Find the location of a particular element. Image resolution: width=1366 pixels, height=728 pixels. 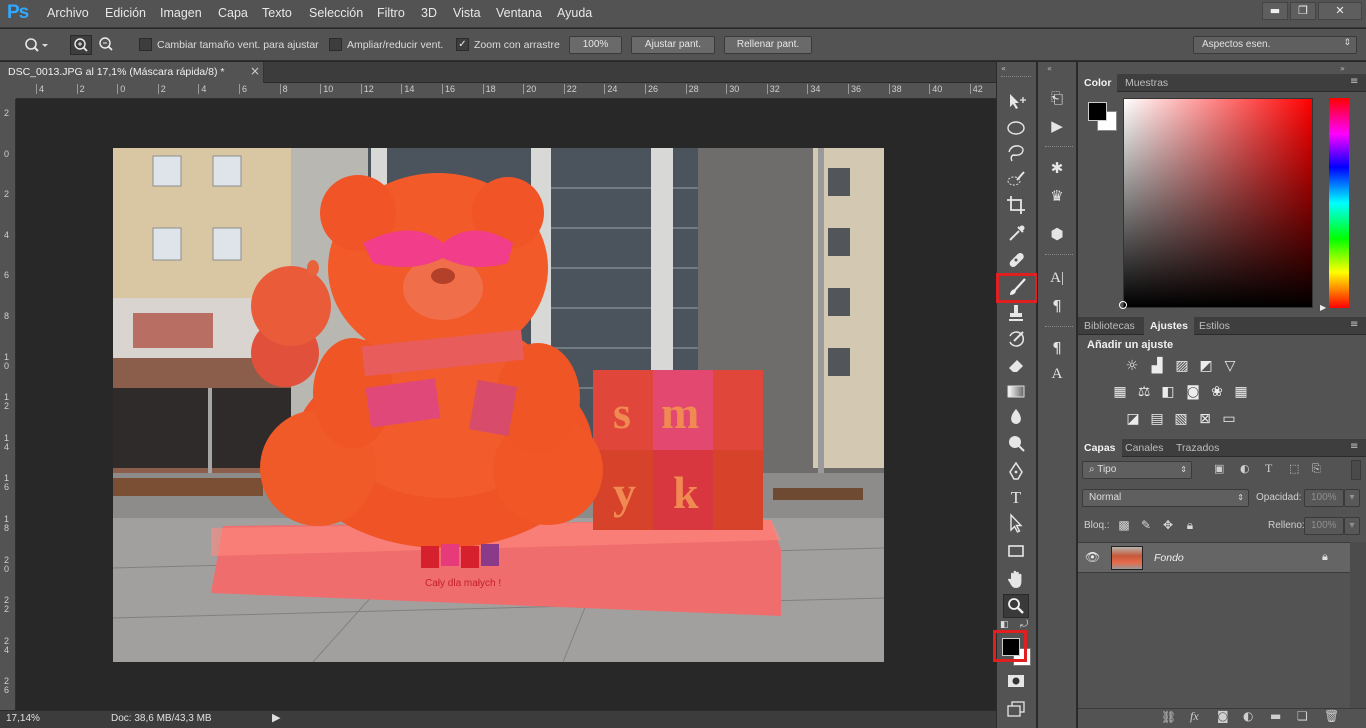

menu-archivo: Archivo is located at coordinates (68, 13).